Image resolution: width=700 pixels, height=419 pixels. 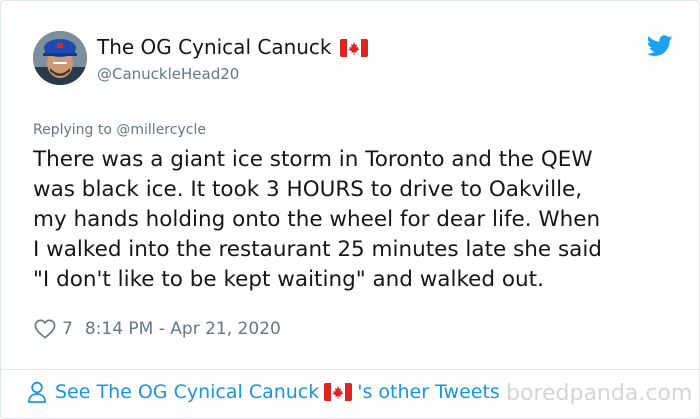 What do you see at coordinates (45, 329) in the screenshot?
I see `heart-icon` at bounding box center [45, 329].